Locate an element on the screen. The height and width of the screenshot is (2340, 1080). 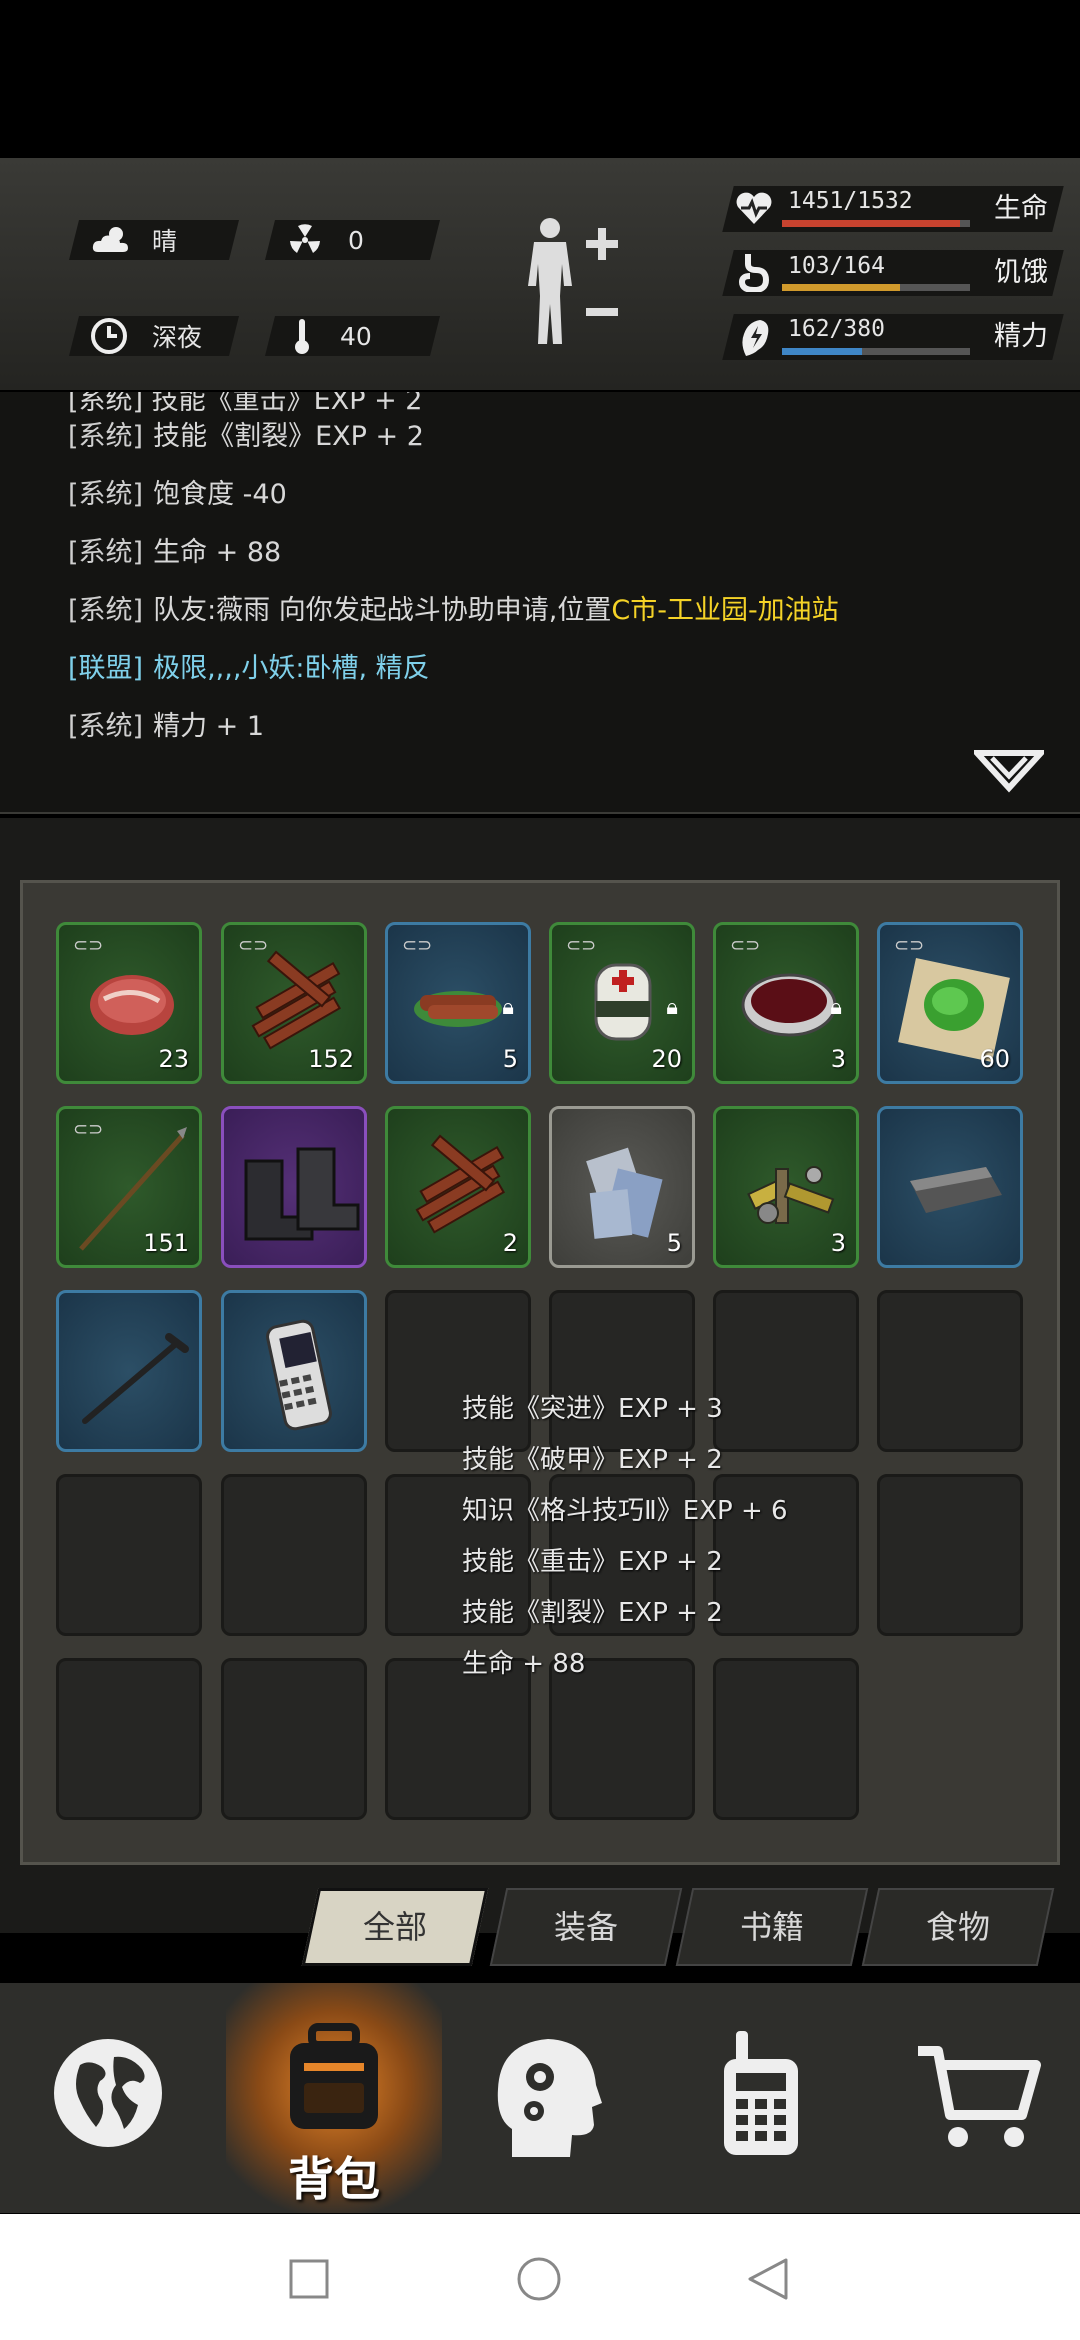
skills-button is located at coordinates (540, 2098).